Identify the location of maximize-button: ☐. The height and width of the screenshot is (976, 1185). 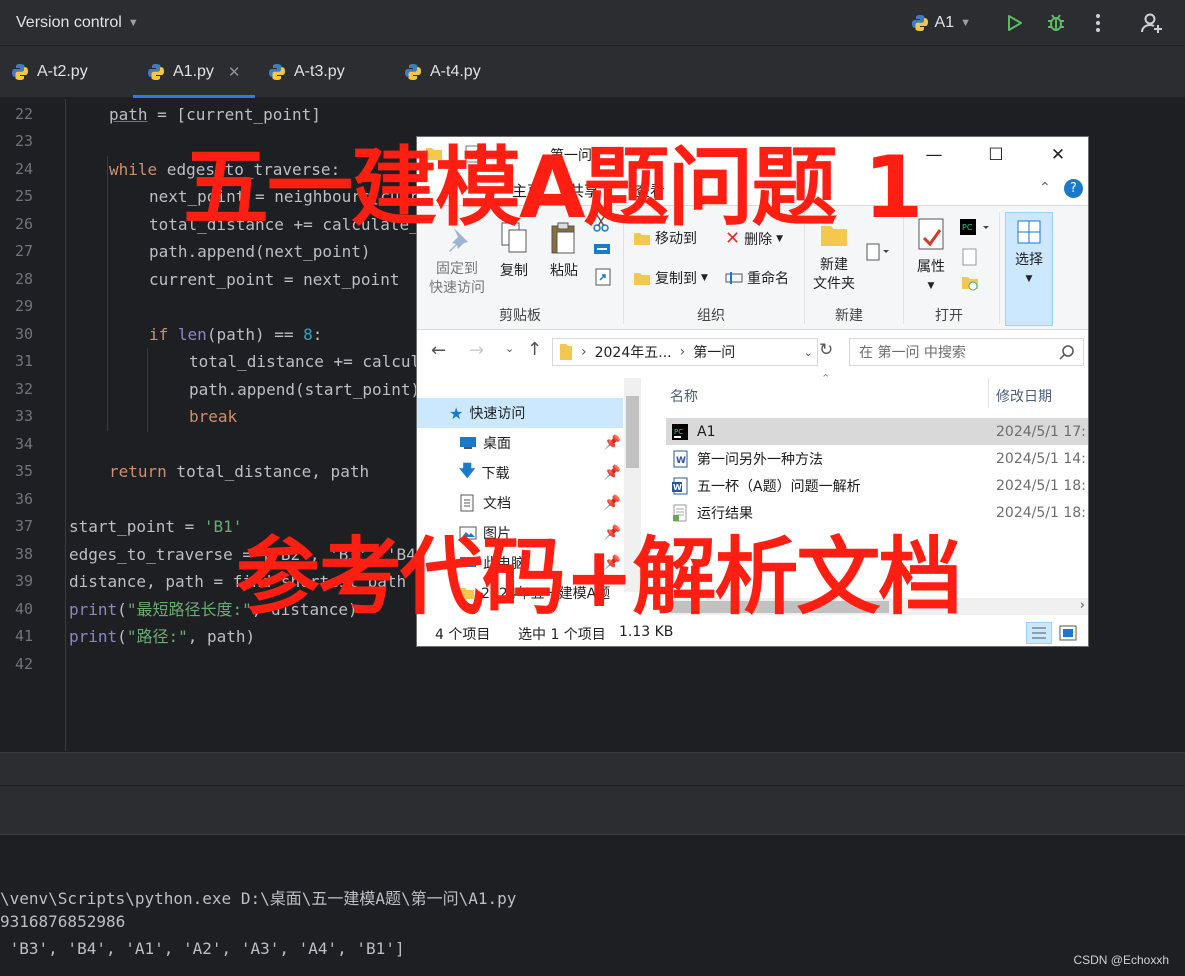
(996, 155).